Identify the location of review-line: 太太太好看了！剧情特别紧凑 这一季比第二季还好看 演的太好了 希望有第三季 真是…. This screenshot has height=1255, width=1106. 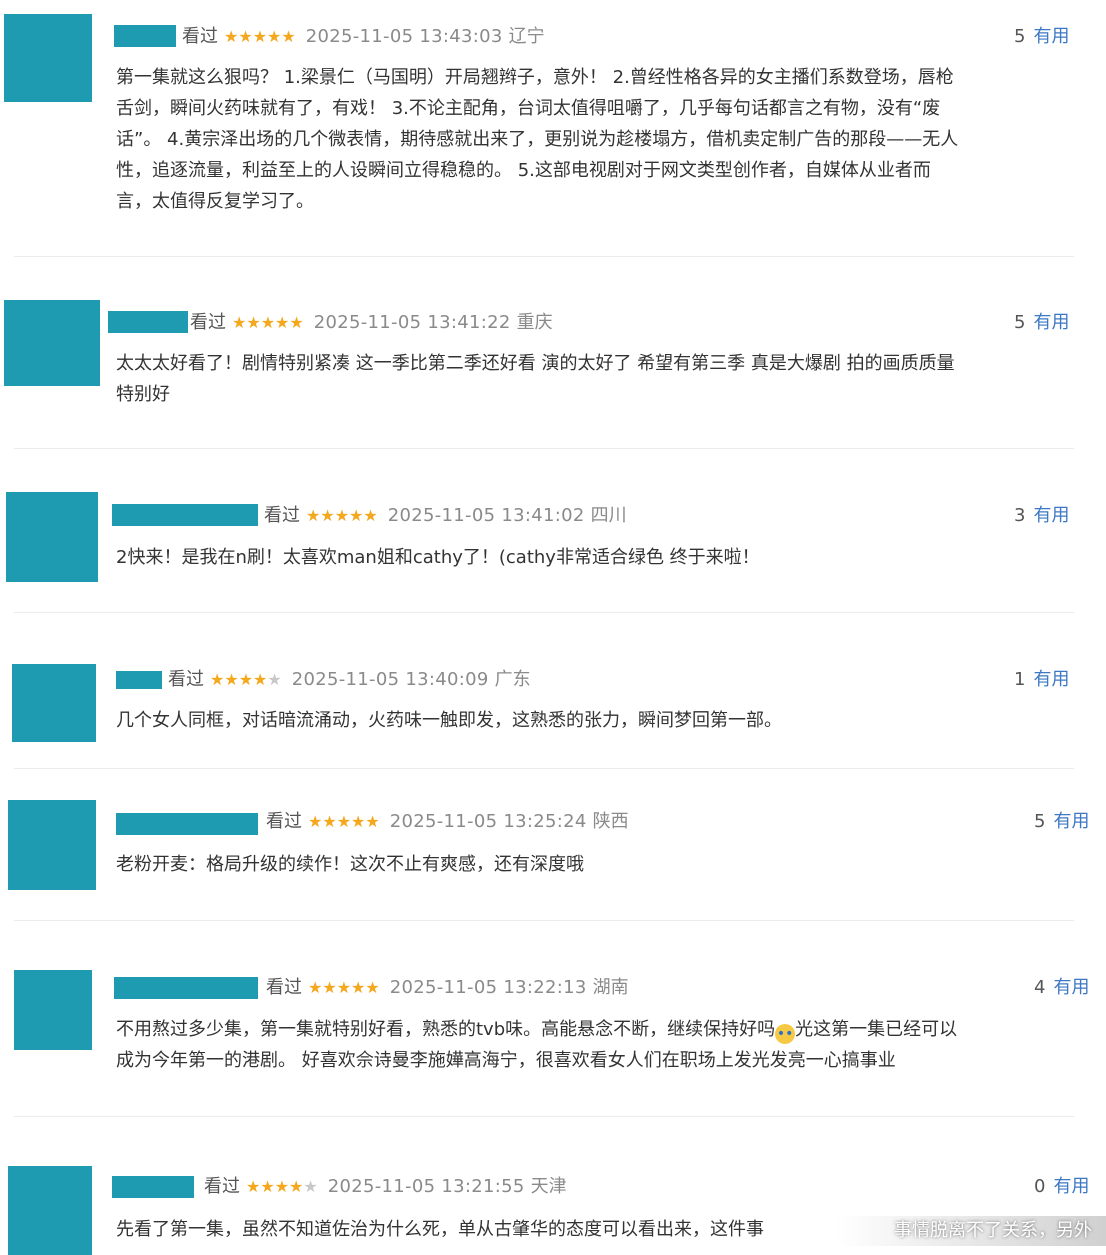
(535, 363).